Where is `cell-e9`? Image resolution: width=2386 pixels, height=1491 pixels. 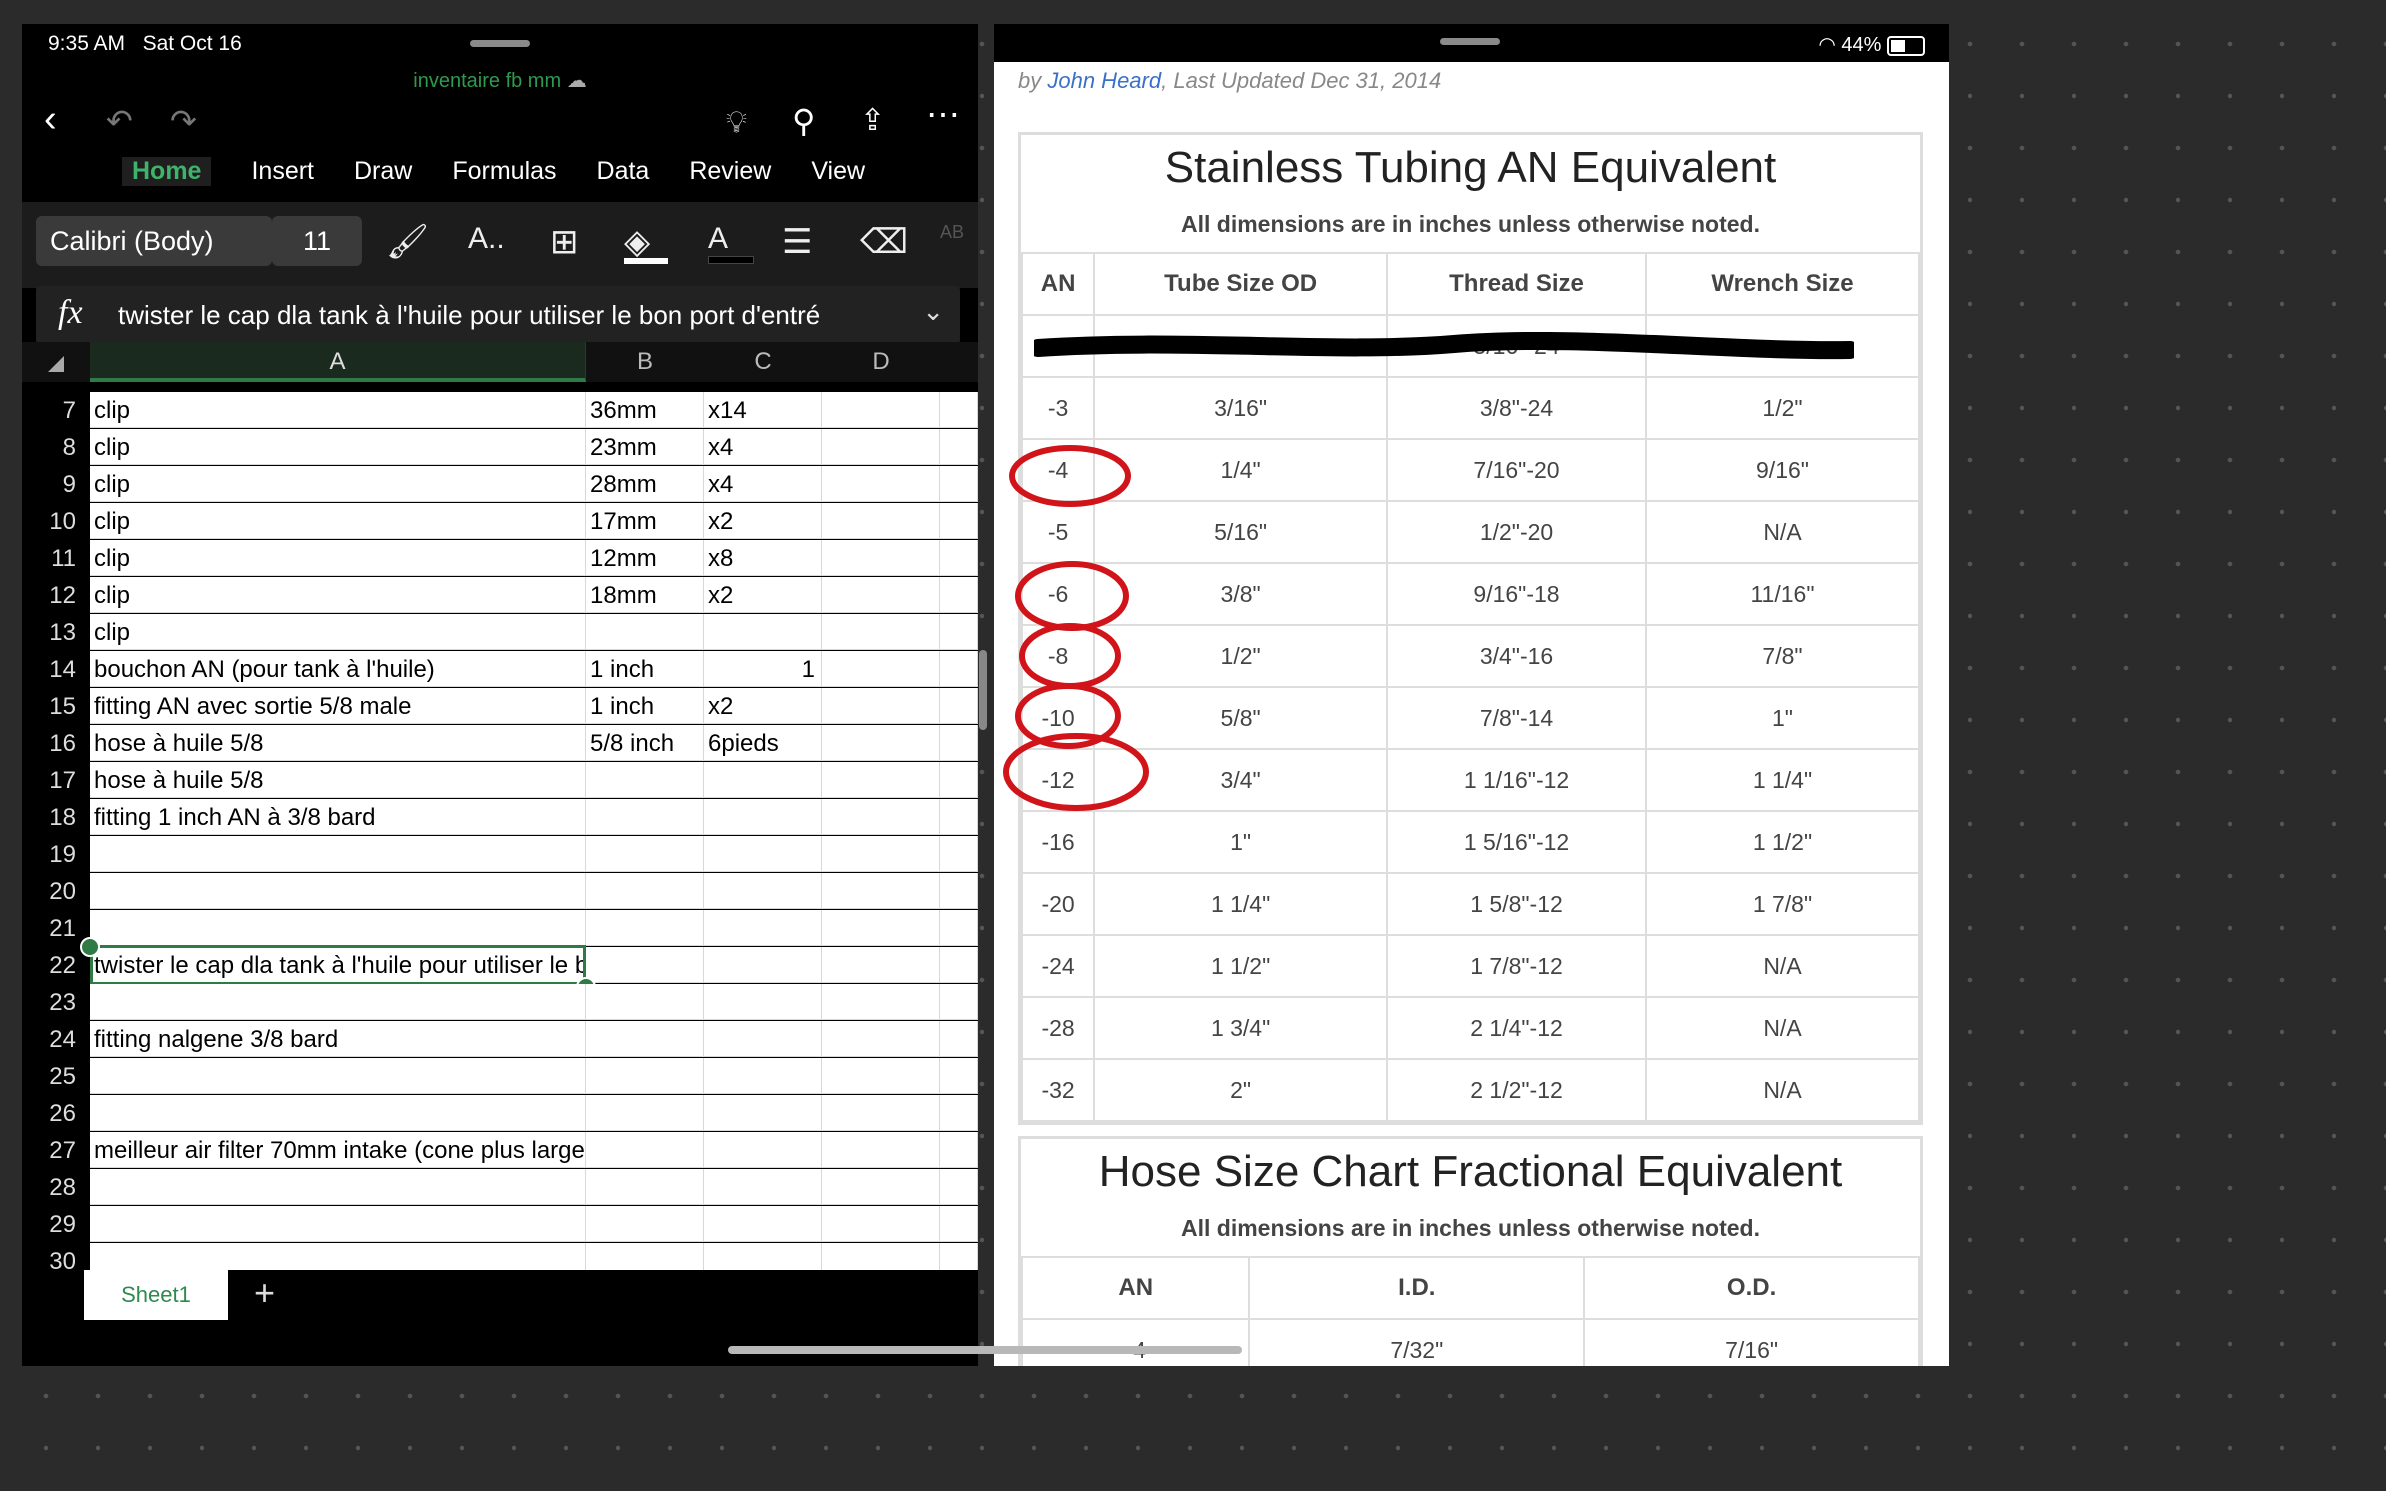
cell-e9 is located at coordinates (959, 484).